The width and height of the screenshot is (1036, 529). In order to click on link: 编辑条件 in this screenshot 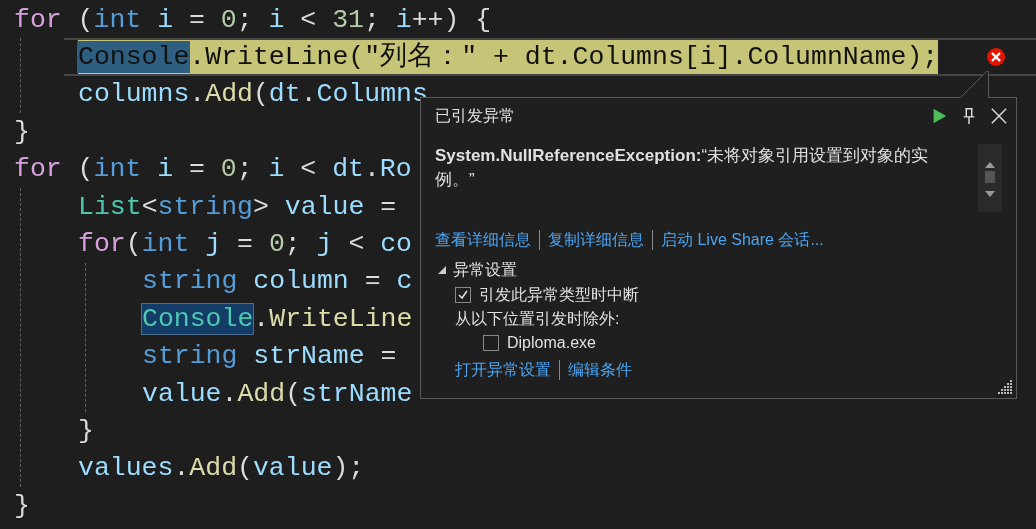, I will do `click(600, 370)`.